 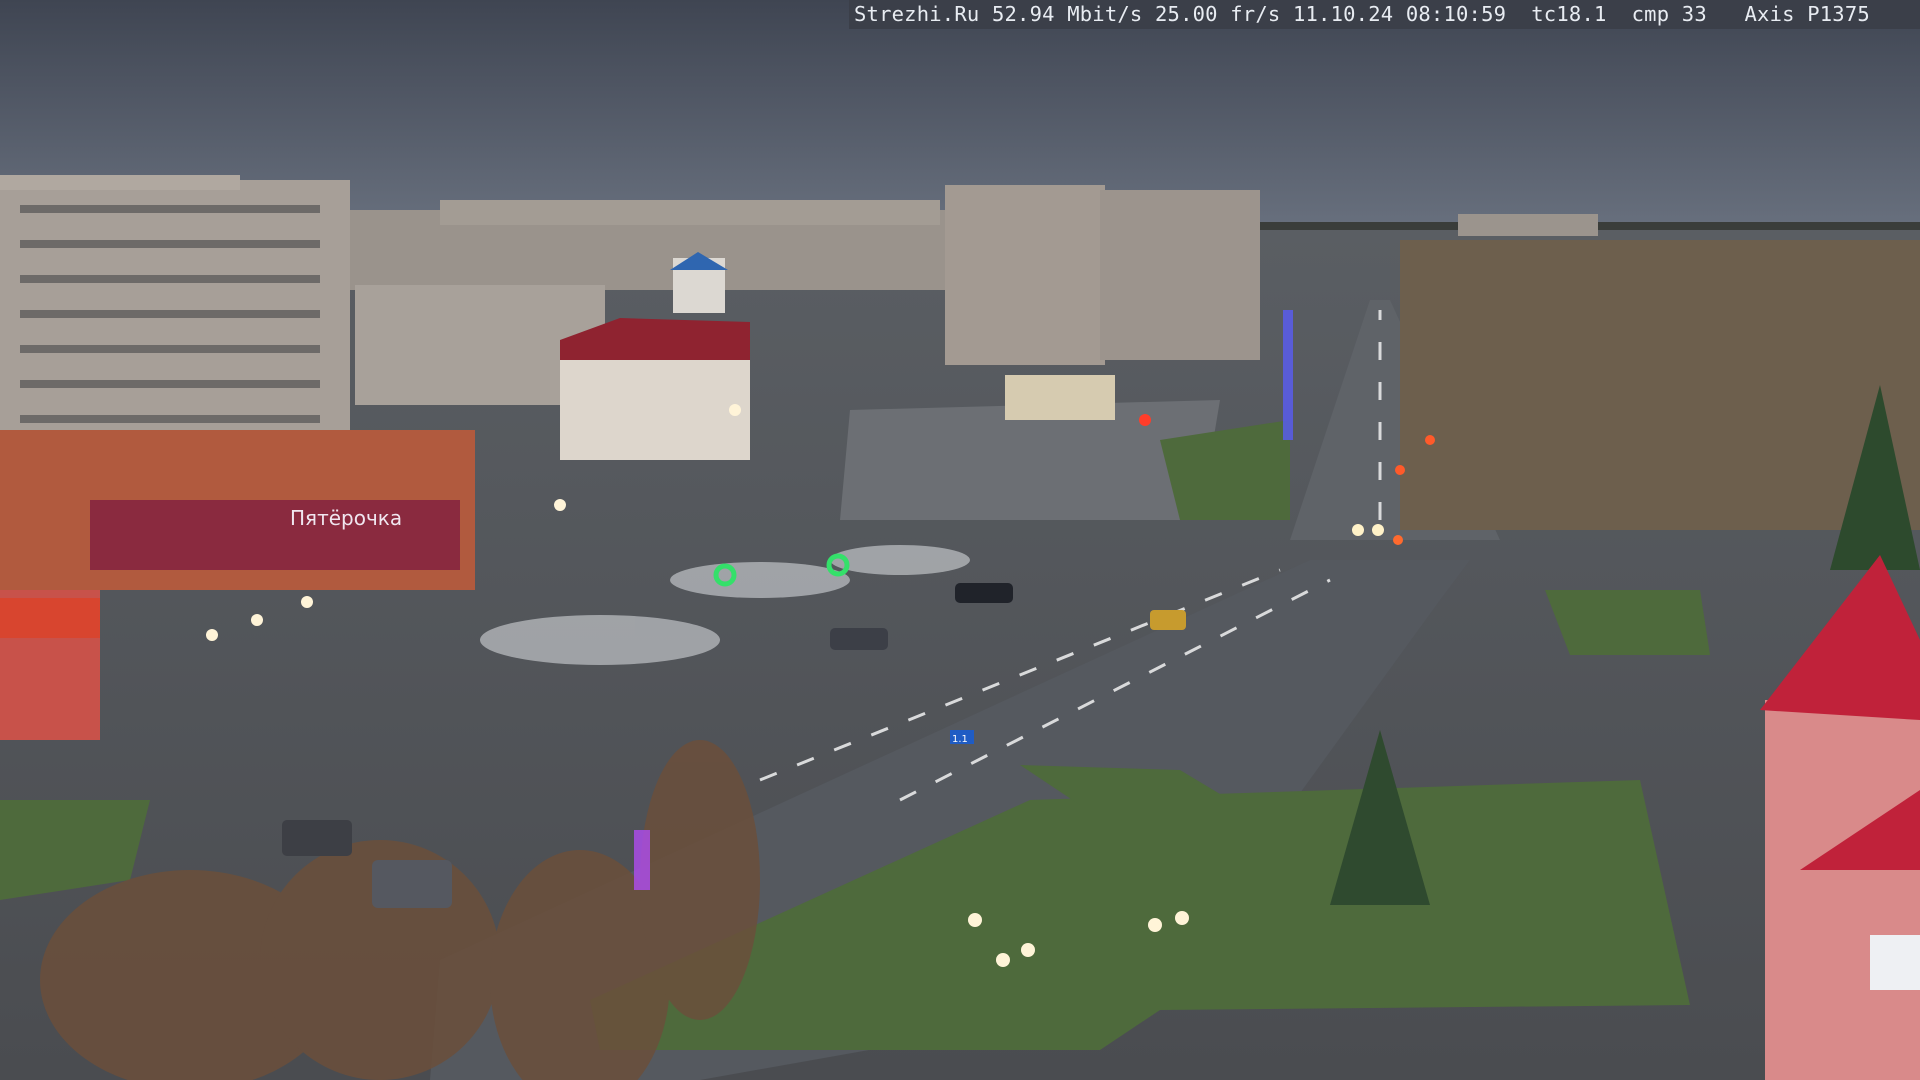 What do you see at coordinates (346, 518) in the screenshot?
I see `shop-sign-text: Пятёрочка` at bounding box center [346, 518].